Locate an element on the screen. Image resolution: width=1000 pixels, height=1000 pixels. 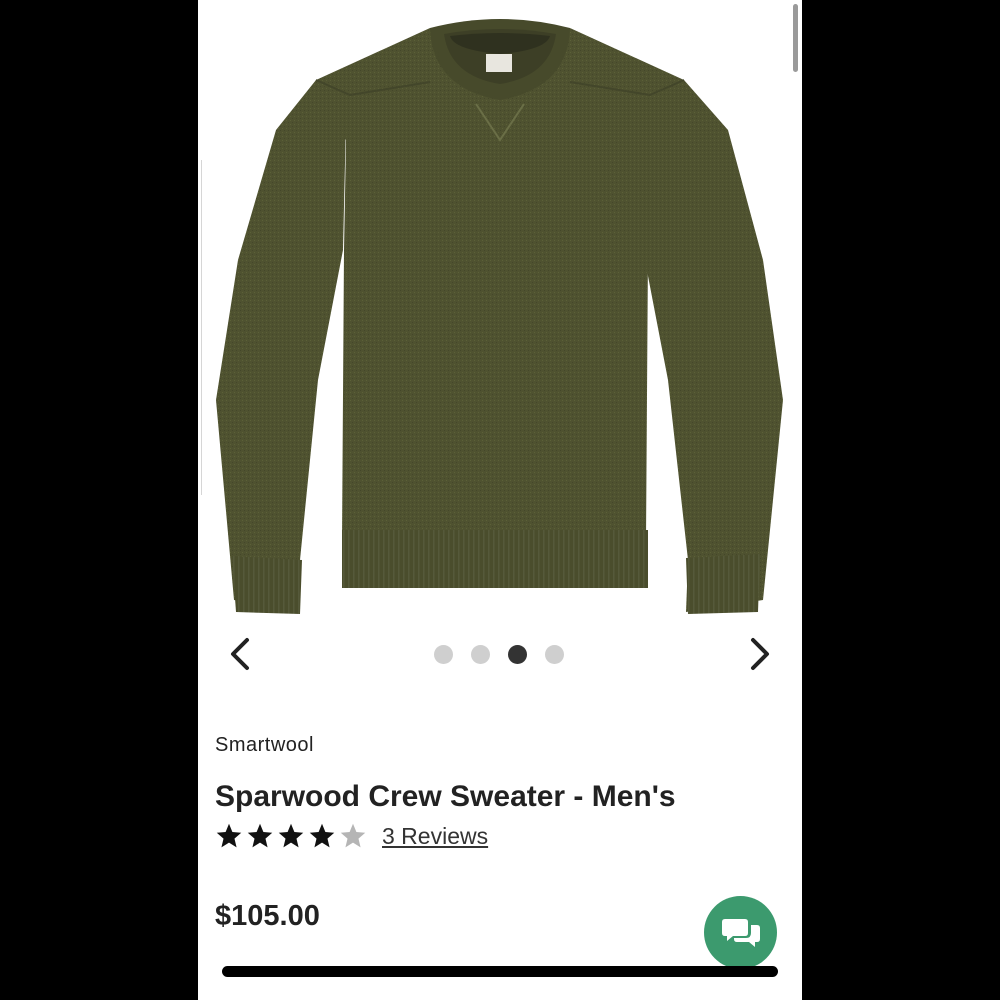
sweater-right-cuff is located at coordinates (723, 584).